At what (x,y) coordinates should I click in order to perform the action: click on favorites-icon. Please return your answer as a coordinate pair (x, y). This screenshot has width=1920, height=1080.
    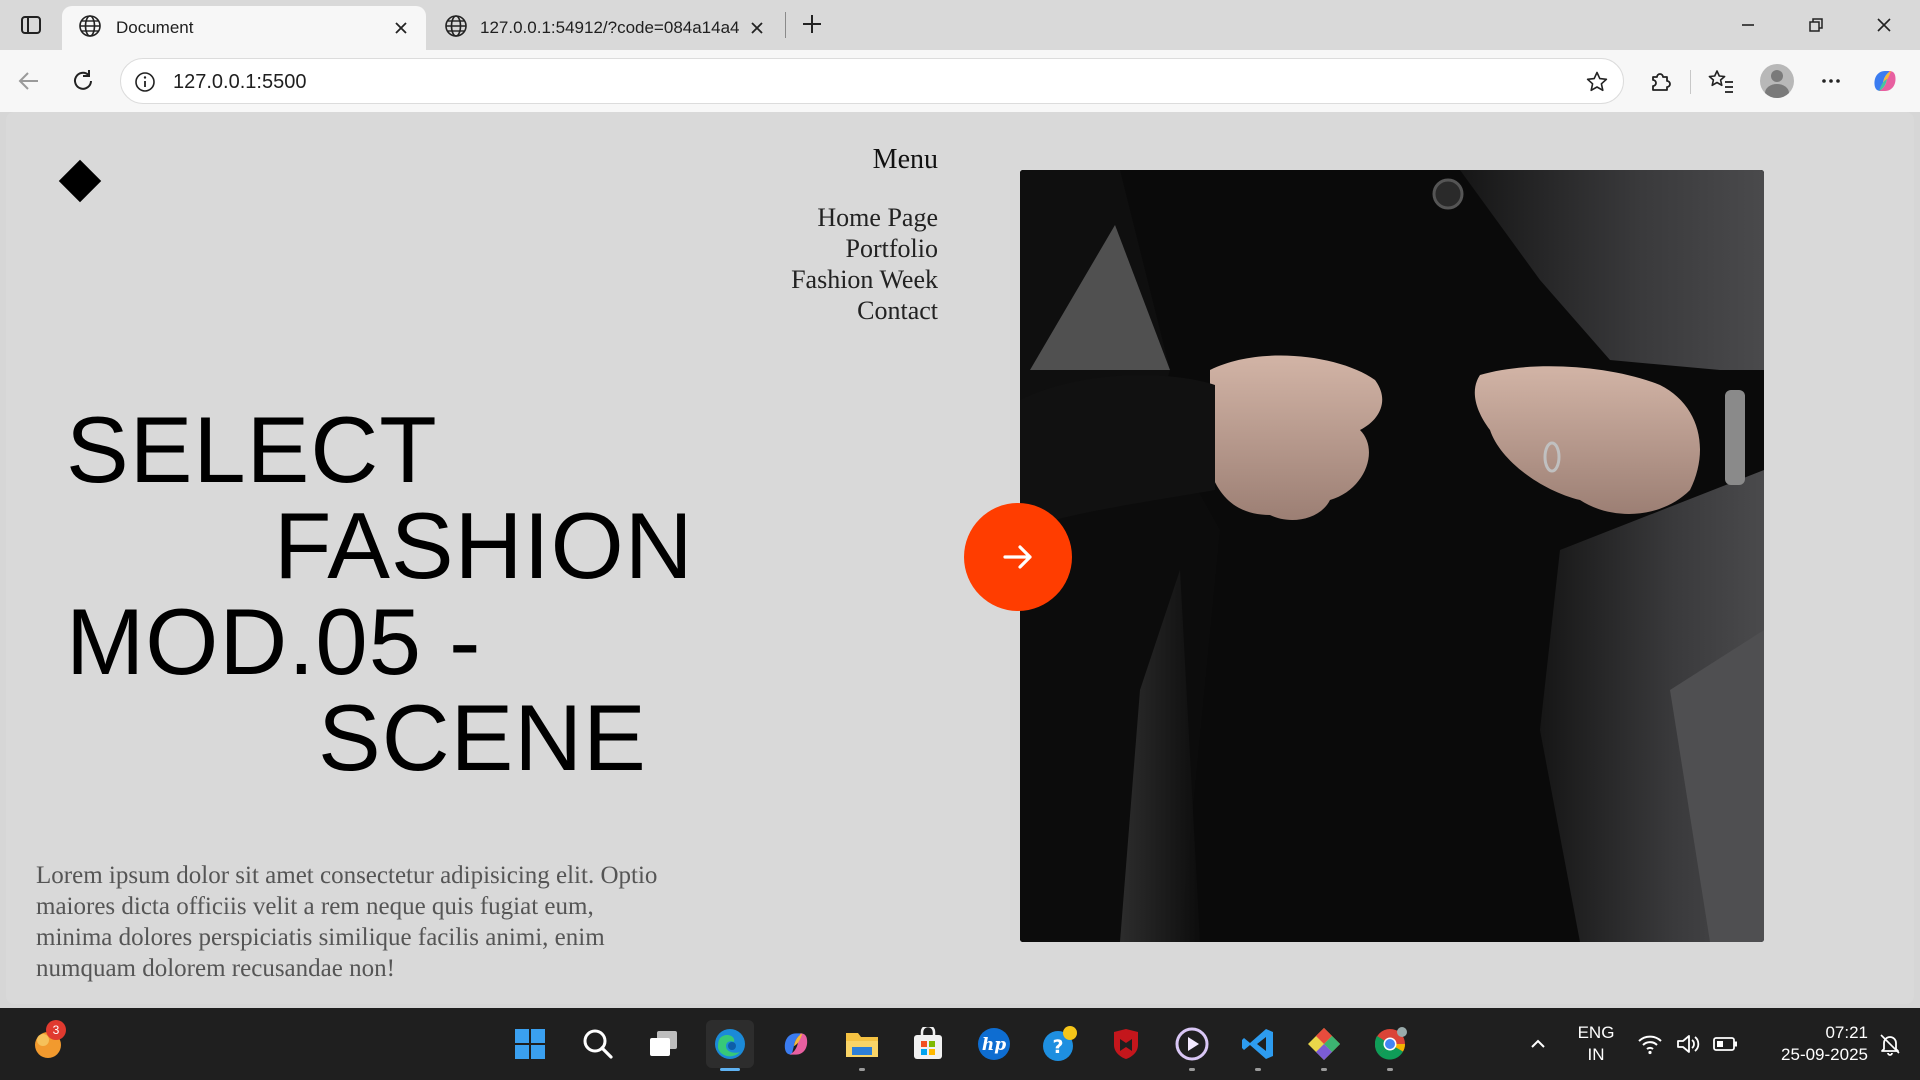
    Looking at the image, I should click on (1721, 81).